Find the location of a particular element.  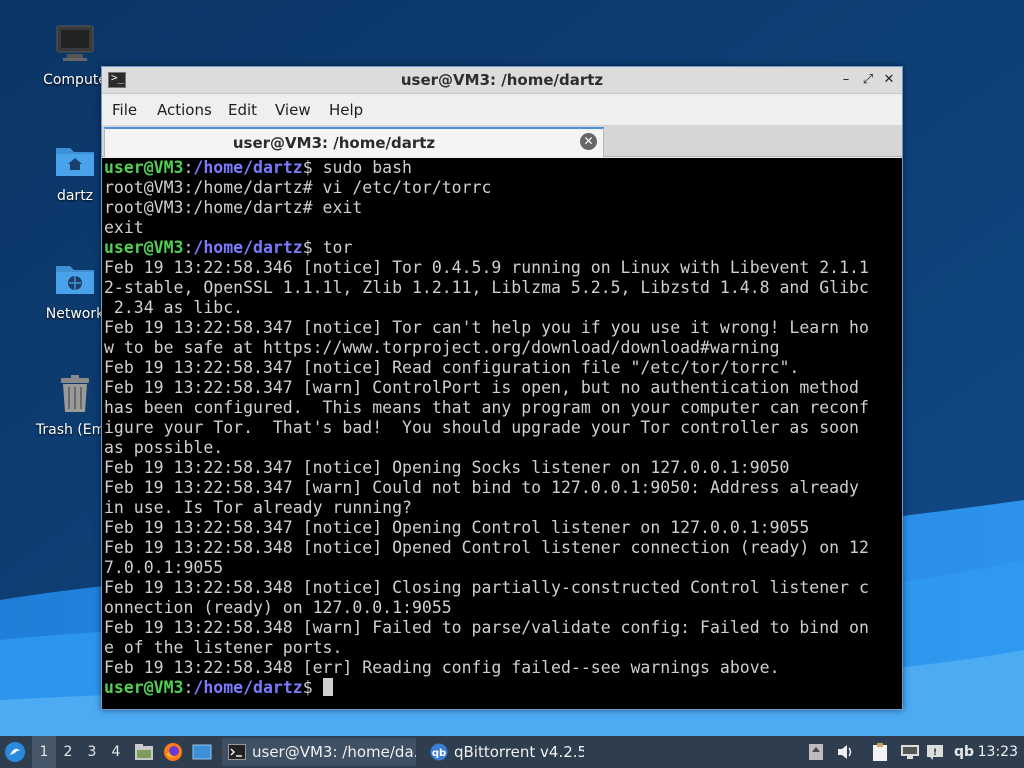

tab-terminal: user@VM3: /home/dartz ✕ is located at coordinates (354, 142).